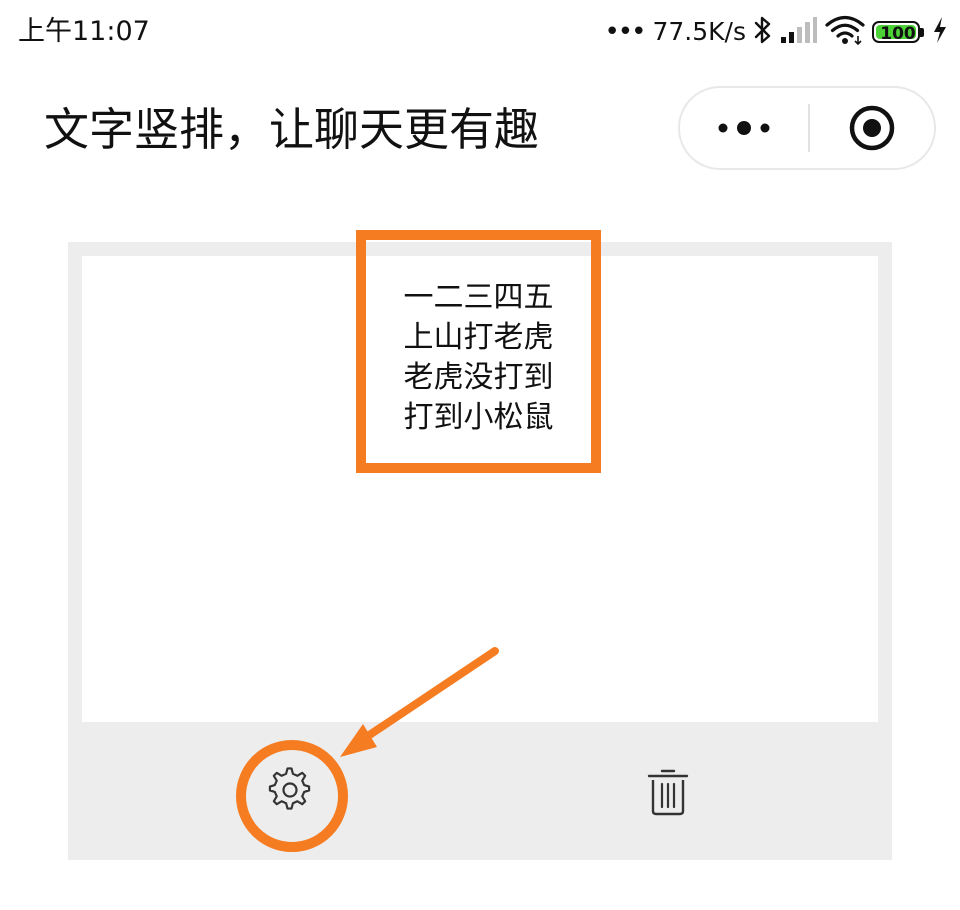  I want to click on mini-program-capsule, so click(807, 128).